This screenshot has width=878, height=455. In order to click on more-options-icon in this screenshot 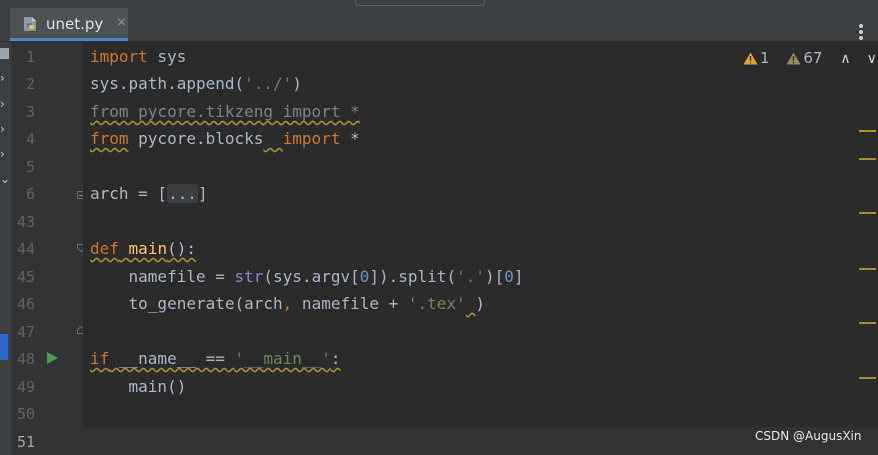, I will do `click(861, 33)`.